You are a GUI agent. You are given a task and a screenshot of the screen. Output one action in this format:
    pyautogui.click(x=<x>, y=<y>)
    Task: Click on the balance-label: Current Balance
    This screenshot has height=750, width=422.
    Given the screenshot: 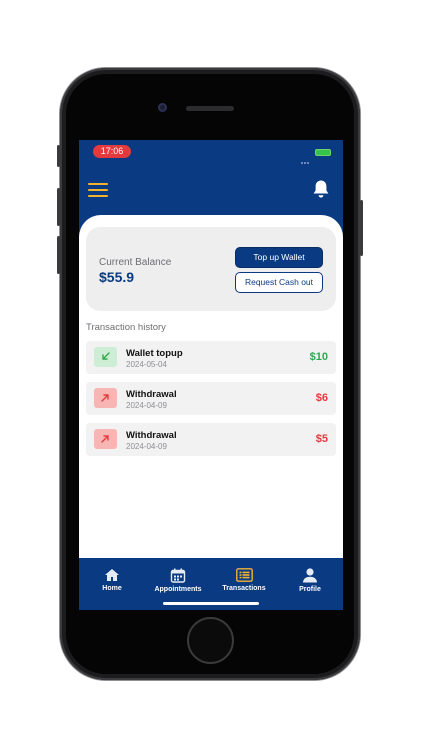 What is the action you would take?
    pyautogui.click(x=135, y=262)
    